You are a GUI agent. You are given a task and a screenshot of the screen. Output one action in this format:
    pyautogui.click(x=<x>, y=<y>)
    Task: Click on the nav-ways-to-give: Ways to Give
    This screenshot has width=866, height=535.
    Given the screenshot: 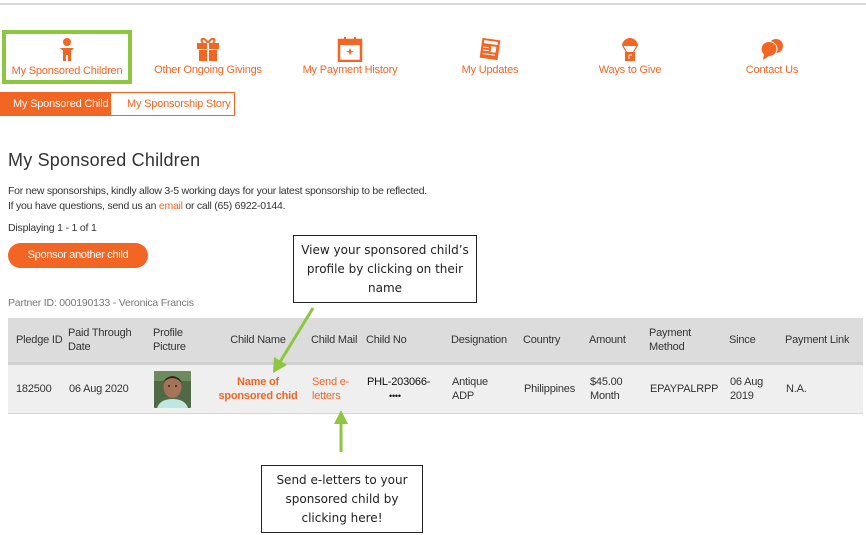 What is the action you would take?
    pyautogui.click(x=630, y=56)
    